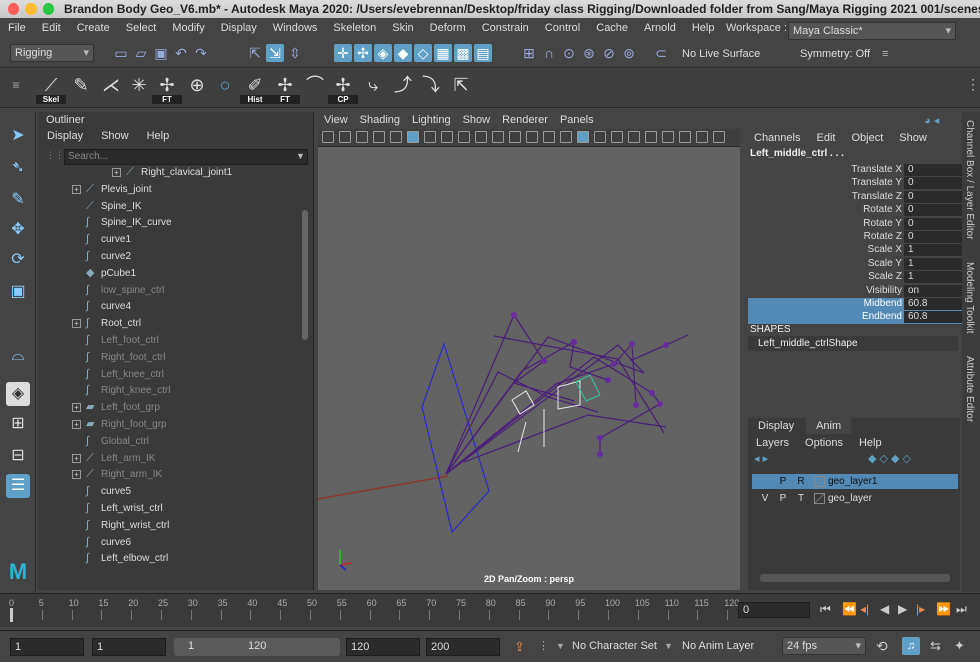  What do you see at coordinates (850, 498) in the screenshot?
I see `layer-name: geo_layer` at bounding box center [850, 498].